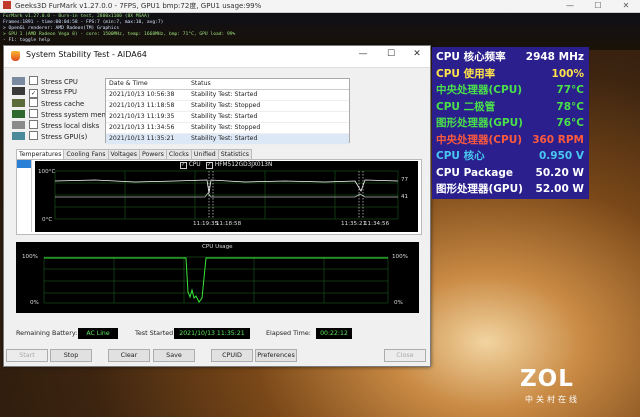  What do you see at coordinates (598, 6) in the screenshot?
I see `furmark-maximize-button: ☐` at bounding box center [598, 6].